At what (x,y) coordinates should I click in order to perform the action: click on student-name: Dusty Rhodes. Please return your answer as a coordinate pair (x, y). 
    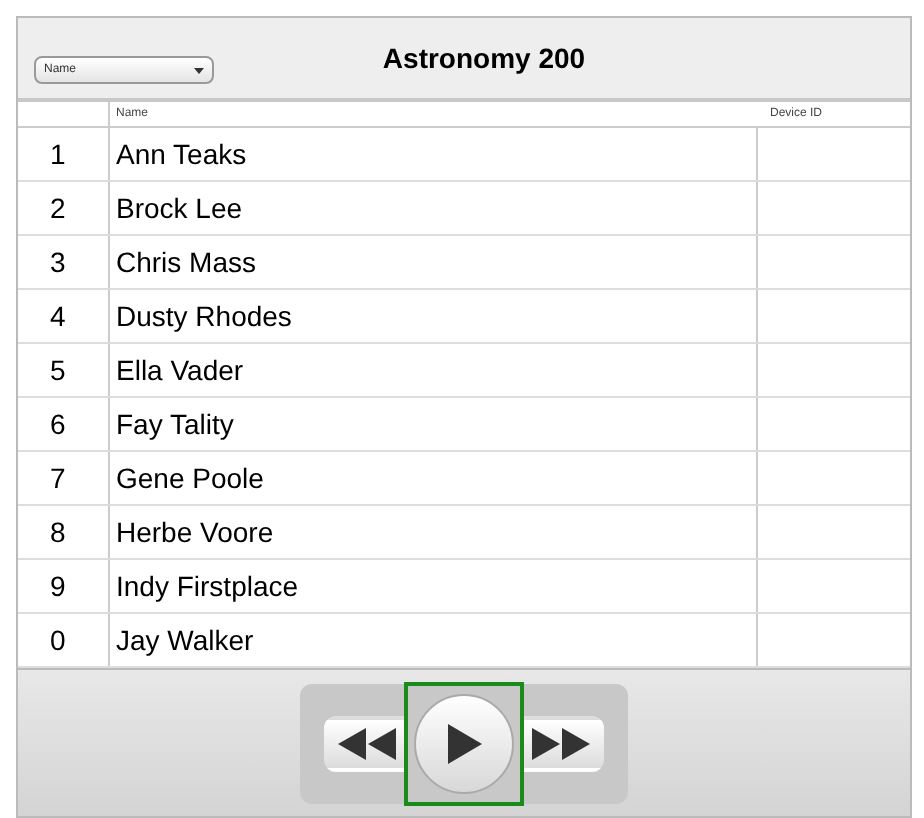
    Looking at the image, I should click on (434, 316).